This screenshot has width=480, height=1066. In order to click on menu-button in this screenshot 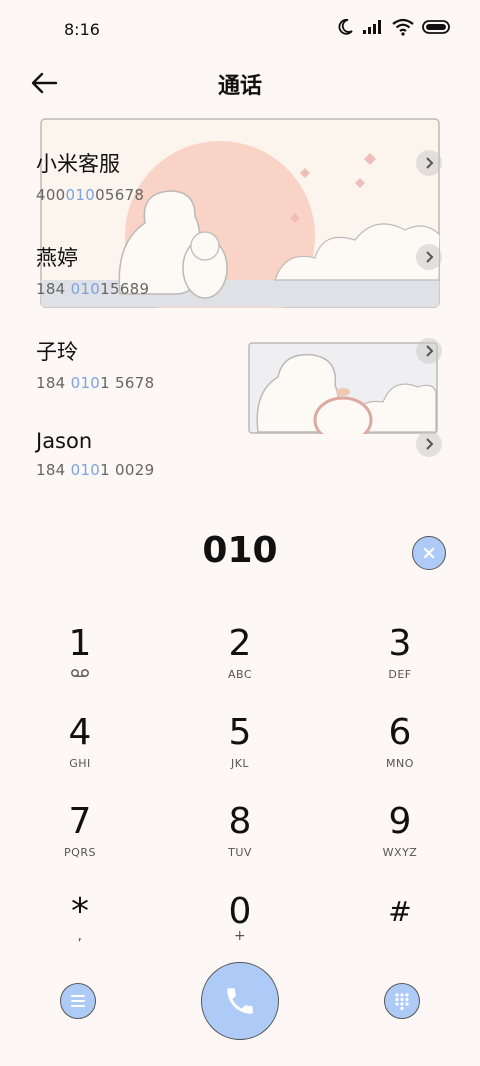, I will do `click(78, 1001)`.